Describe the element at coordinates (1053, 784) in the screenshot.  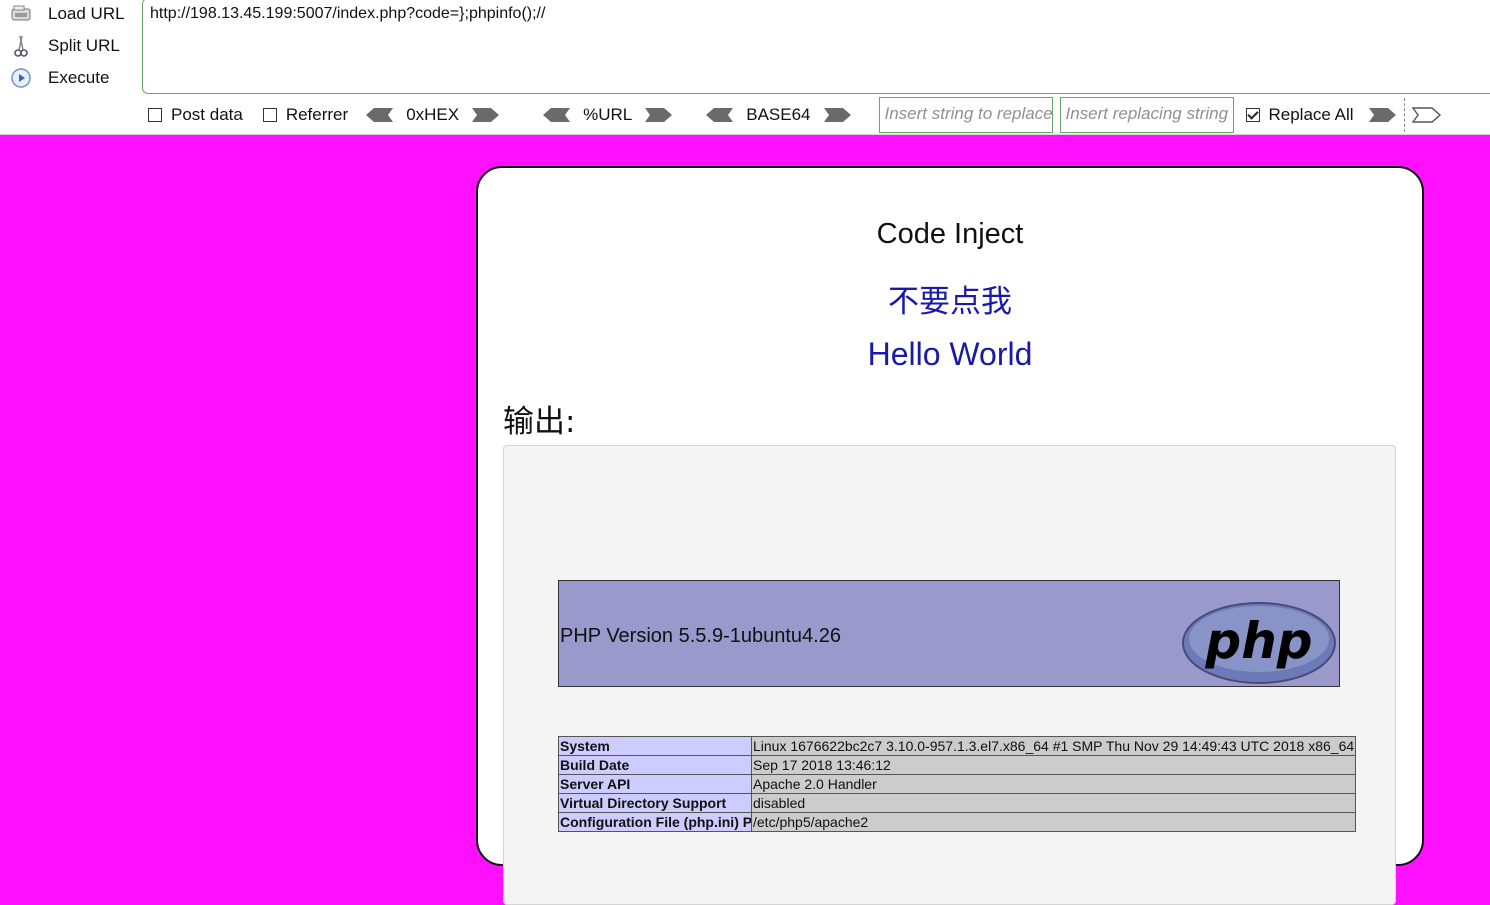
I see `row-value: Apache 2.0 Handler` at that location.